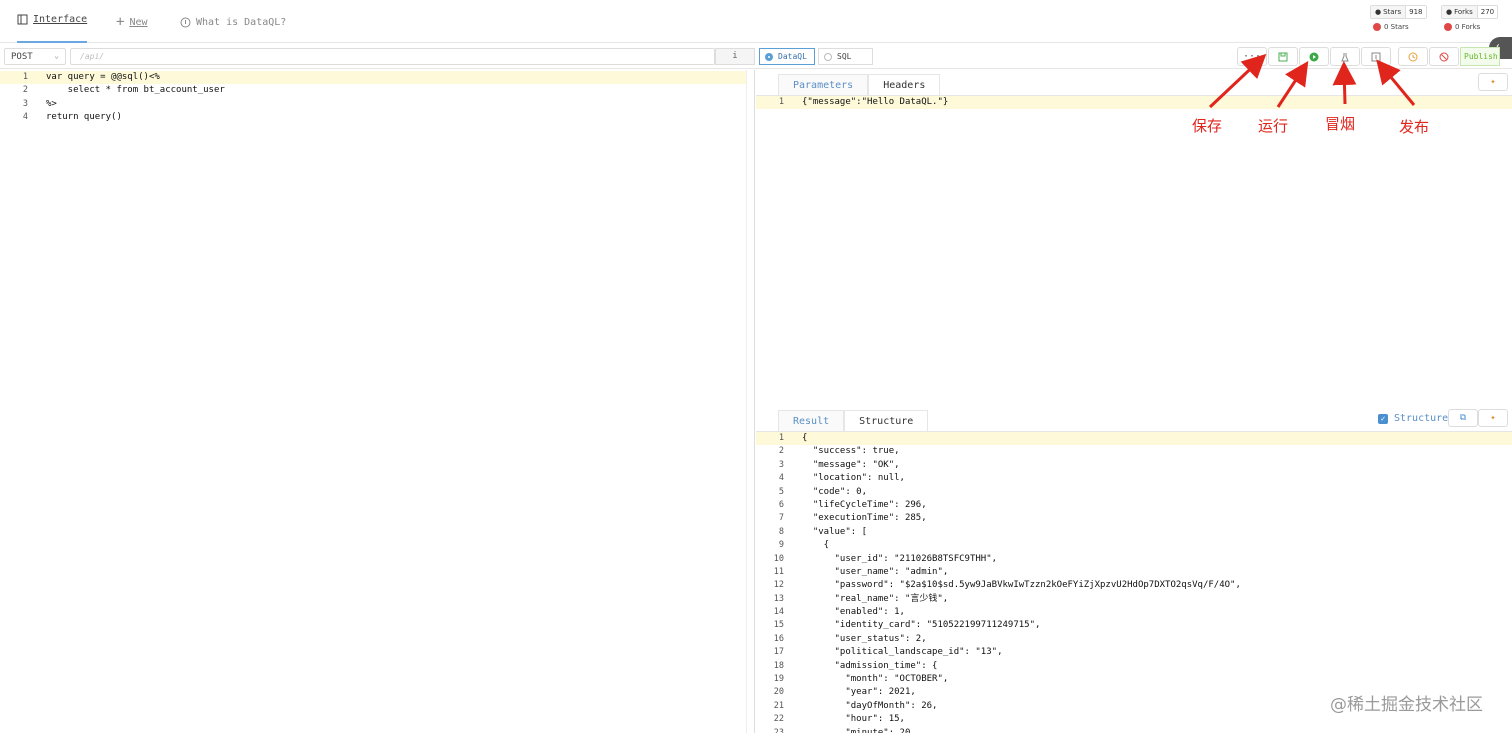  Describe the element at coordinates (56, 55) in the screenshot. I see `chevron-down-icon: ⌄` at that location.